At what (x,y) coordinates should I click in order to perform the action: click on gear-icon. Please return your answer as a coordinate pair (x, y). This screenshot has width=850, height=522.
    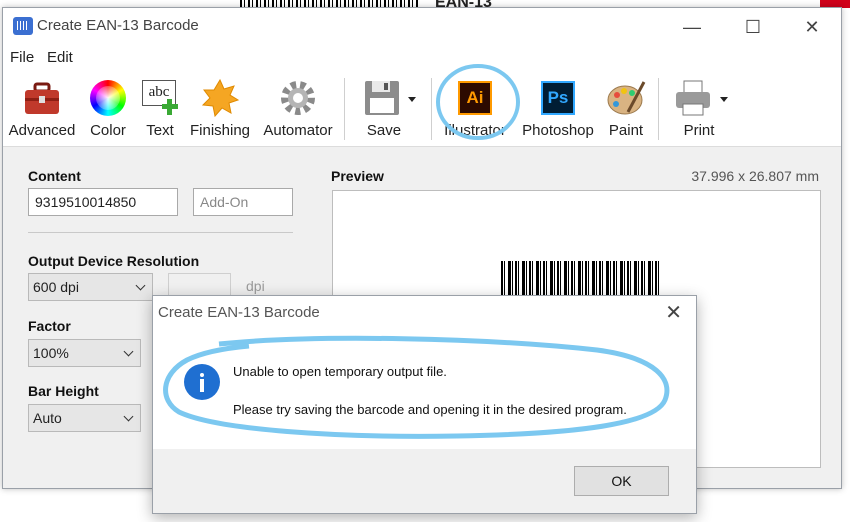
    Looking at the image, I should click on (298, 98).